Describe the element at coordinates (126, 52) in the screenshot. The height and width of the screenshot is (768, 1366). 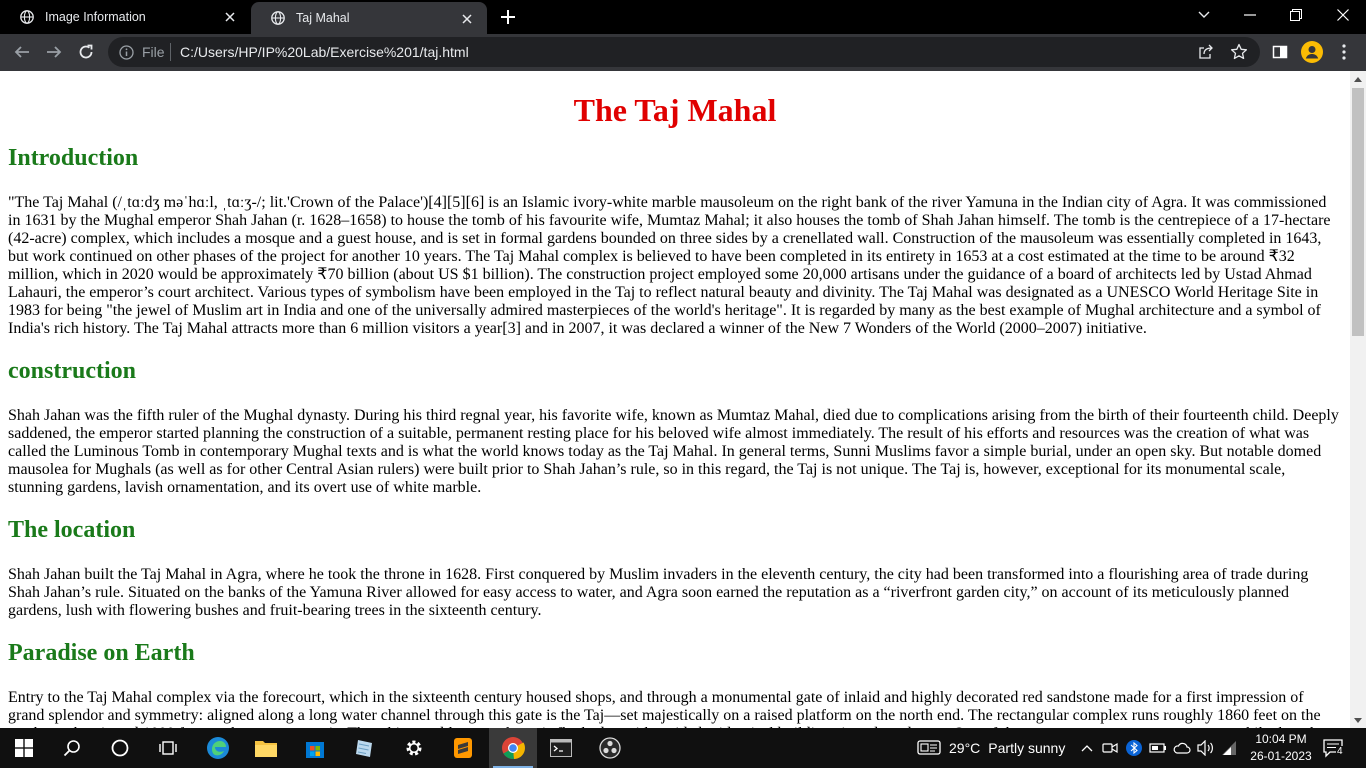
I see `info-icon` at that location.